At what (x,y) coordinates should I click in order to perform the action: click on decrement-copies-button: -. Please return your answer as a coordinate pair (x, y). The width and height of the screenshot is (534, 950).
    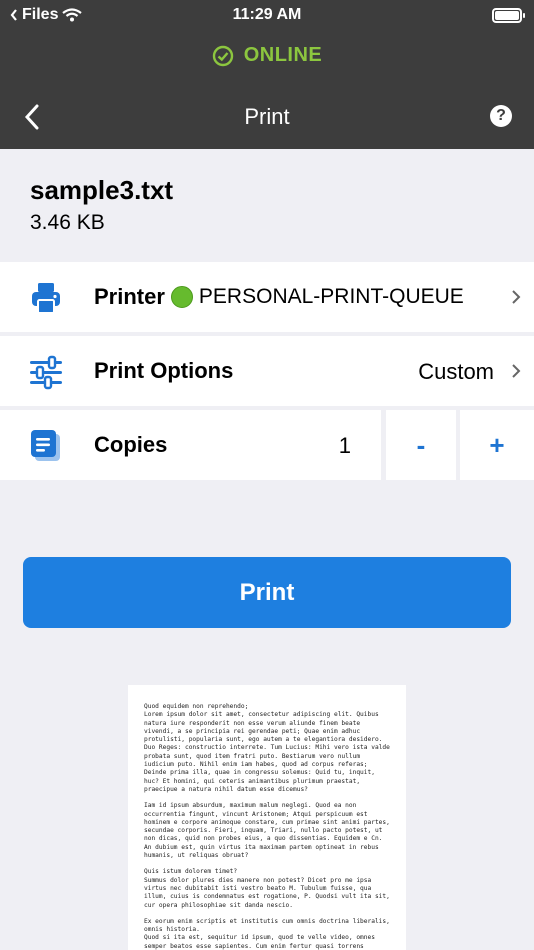
    Looking at the image, I should click on (421, 445).